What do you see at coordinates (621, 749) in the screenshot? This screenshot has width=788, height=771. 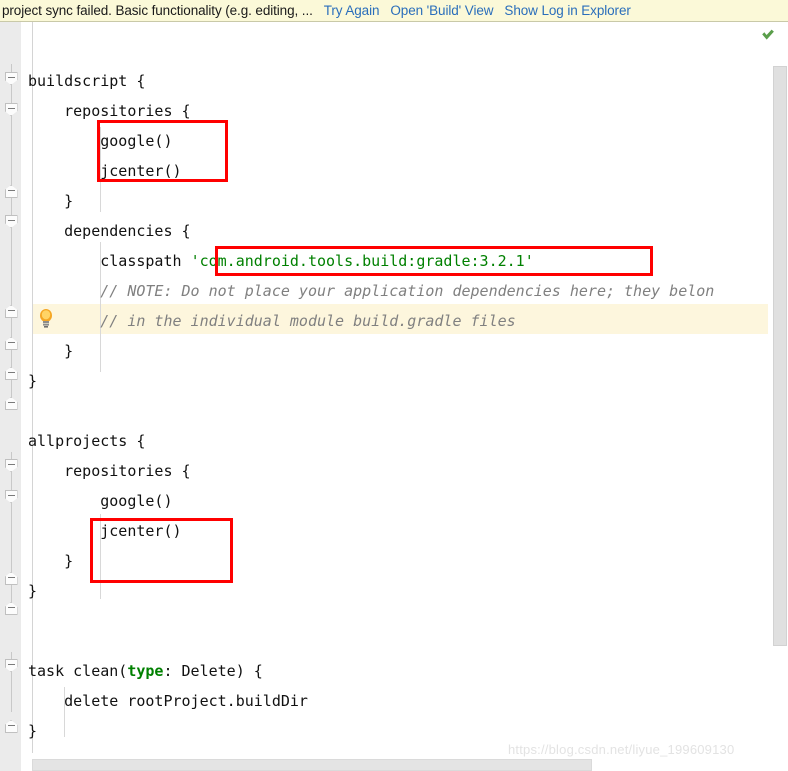 I see `watermark: https://blog.csdn.net/liyue_199609130` at bounding box center [621, 749].